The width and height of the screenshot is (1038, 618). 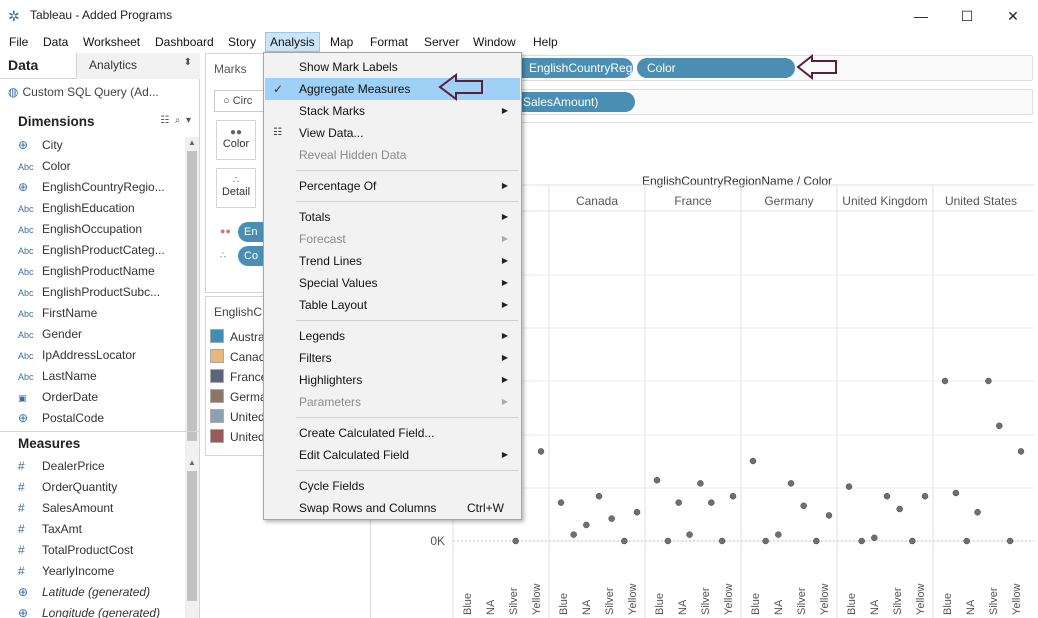 What do you see at coordinates (101, 355) in the screenshot?
I see `dimension-ipaddresslocator: Abc IpAddressLocator` at bounding box center [101, 355].